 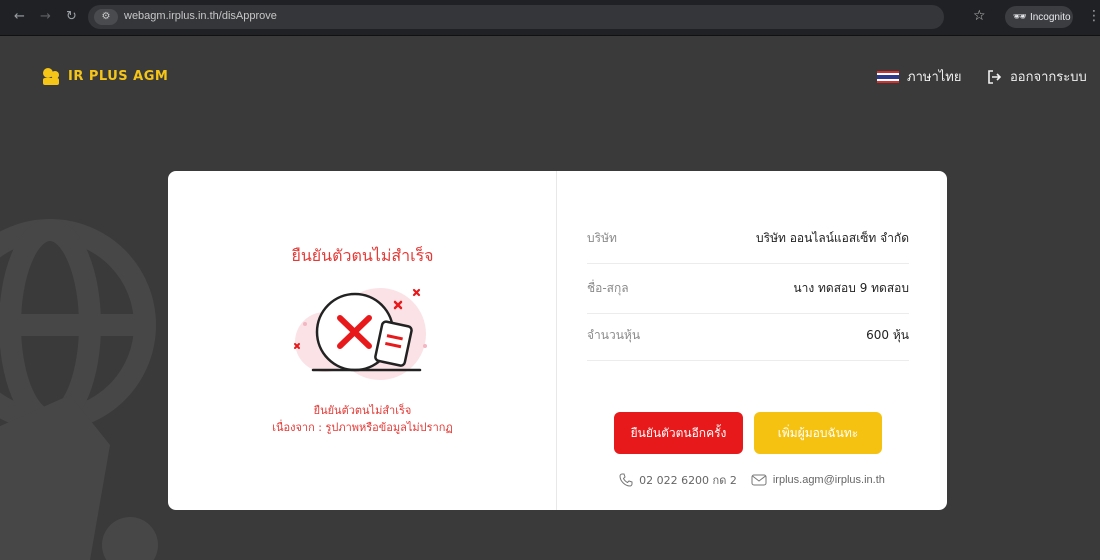 I want to click on reload-icon: ↻, so click(x=71, y=16).